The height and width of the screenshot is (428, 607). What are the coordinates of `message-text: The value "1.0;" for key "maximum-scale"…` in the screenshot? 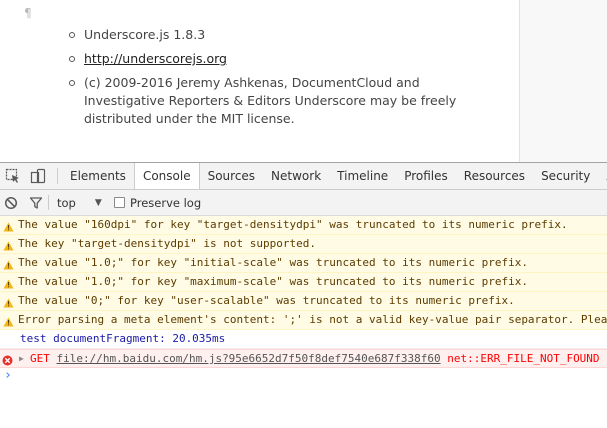 It's located at (273, 281).